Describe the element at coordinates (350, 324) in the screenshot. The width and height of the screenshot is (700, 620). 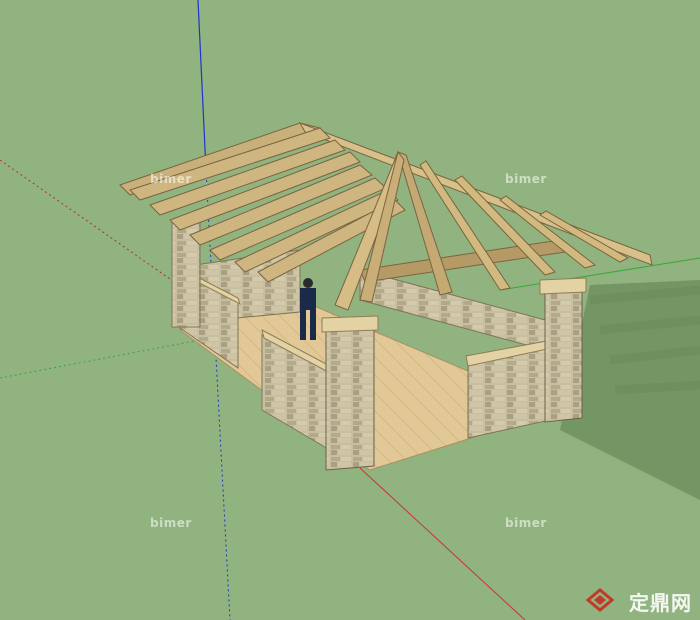
I see `pillar-front-left-cap` at that location.